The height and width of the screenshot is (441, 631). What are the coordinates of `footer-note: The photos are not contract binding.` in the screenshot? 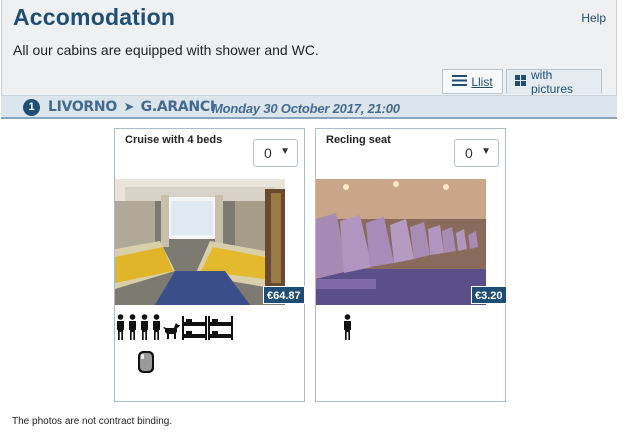 It's located at (92, 421).